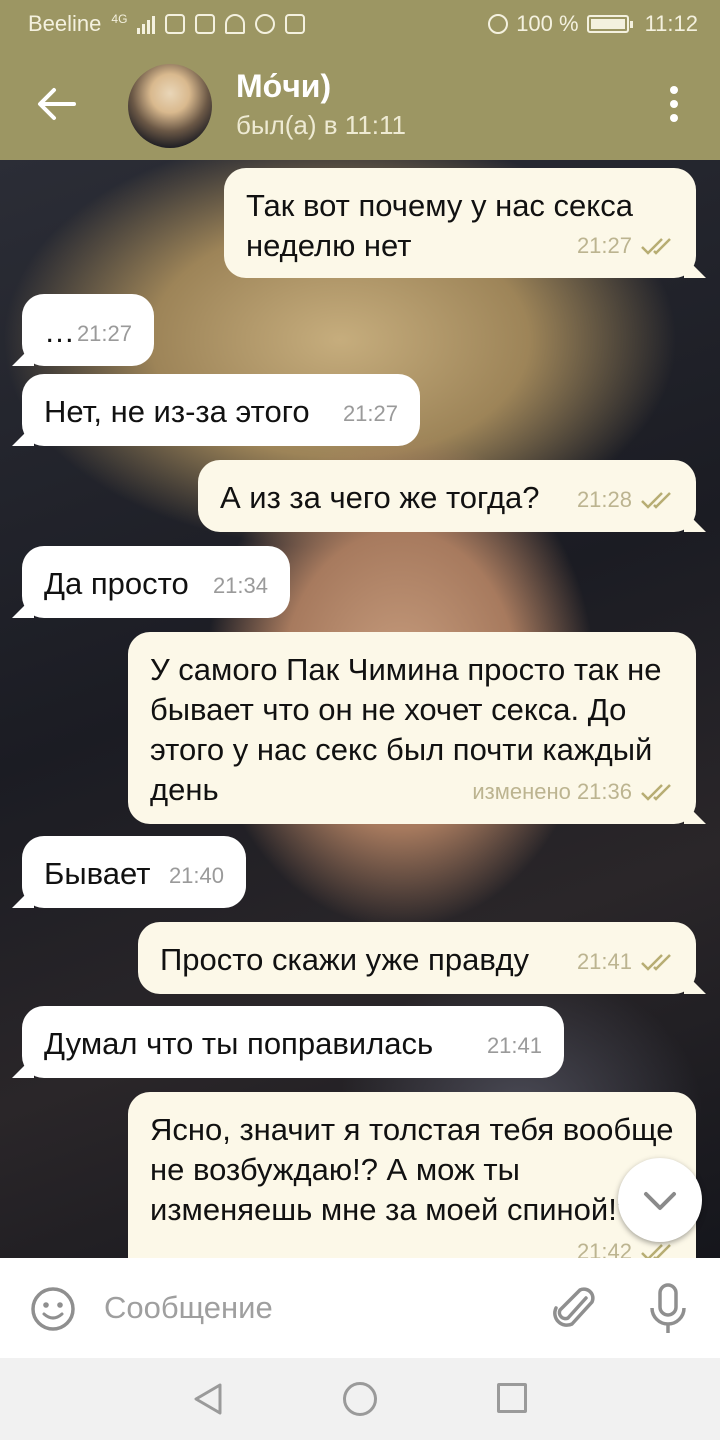 Image resolution: width=720 pixels, height=1440 pixels. What do you see at coordinates (439, 225) in the screenshot?
I see `message-text: Так вот почему у нас секса неделю нет` at bounding box center [439, 225].